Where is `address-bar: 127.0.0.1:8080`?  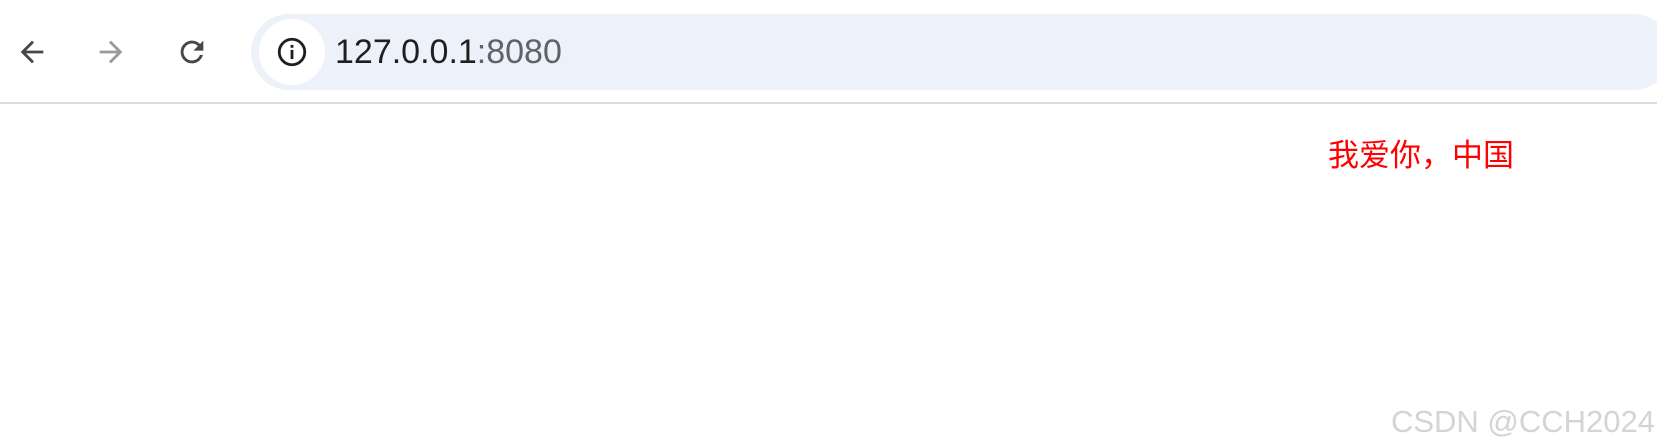 address-bar: 127.0.0.1:8080 is located at coordinates (954, 52).